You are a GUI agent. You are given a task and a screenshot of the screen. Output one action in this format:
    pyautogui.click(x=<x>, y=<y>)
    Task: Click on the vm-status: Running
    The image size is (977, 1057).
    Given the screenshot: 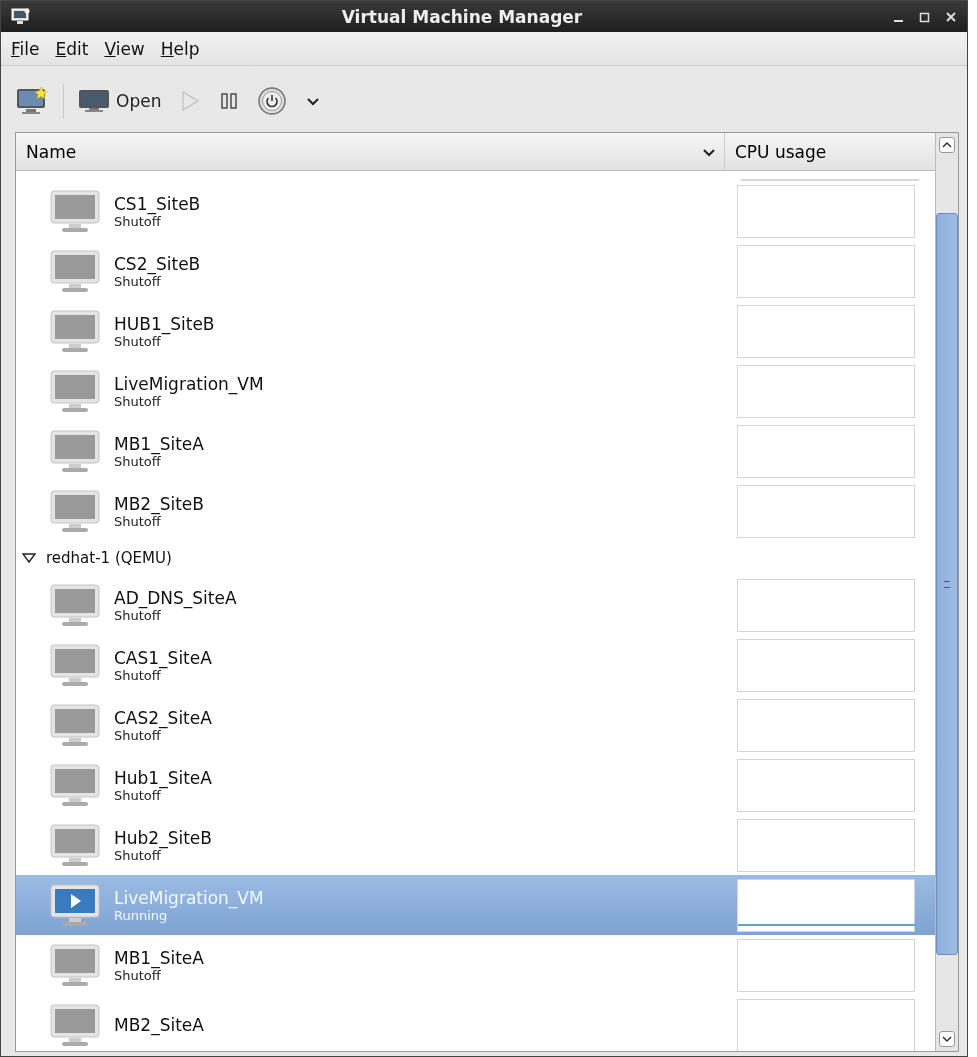 What is the action you would take?
    pyautogui.click(x=141, y=915)
    